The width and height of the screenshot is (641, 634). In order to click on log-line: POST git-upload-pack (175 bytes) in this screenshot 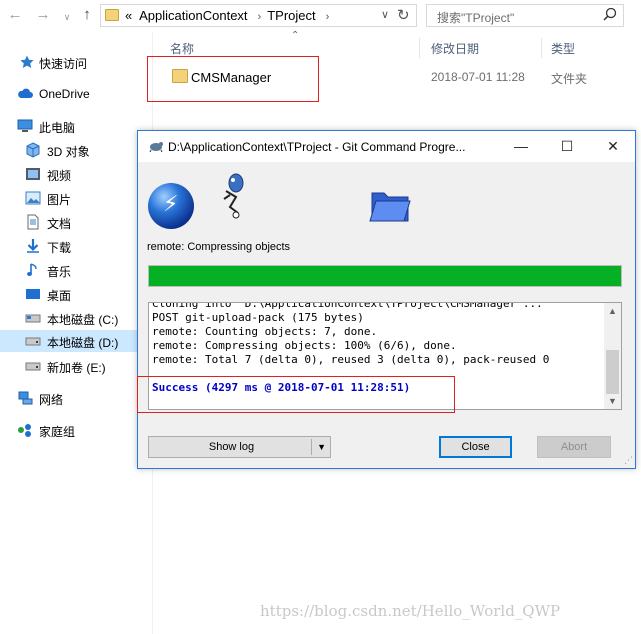, I will do `click(258, 317)`.